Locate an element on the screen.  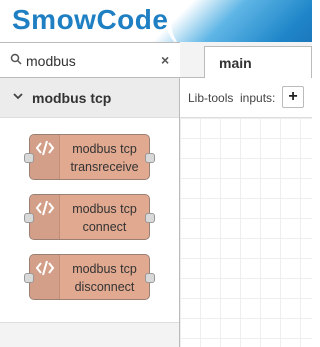
node-label-line2: transreceive is located at coordinates (104, 167).